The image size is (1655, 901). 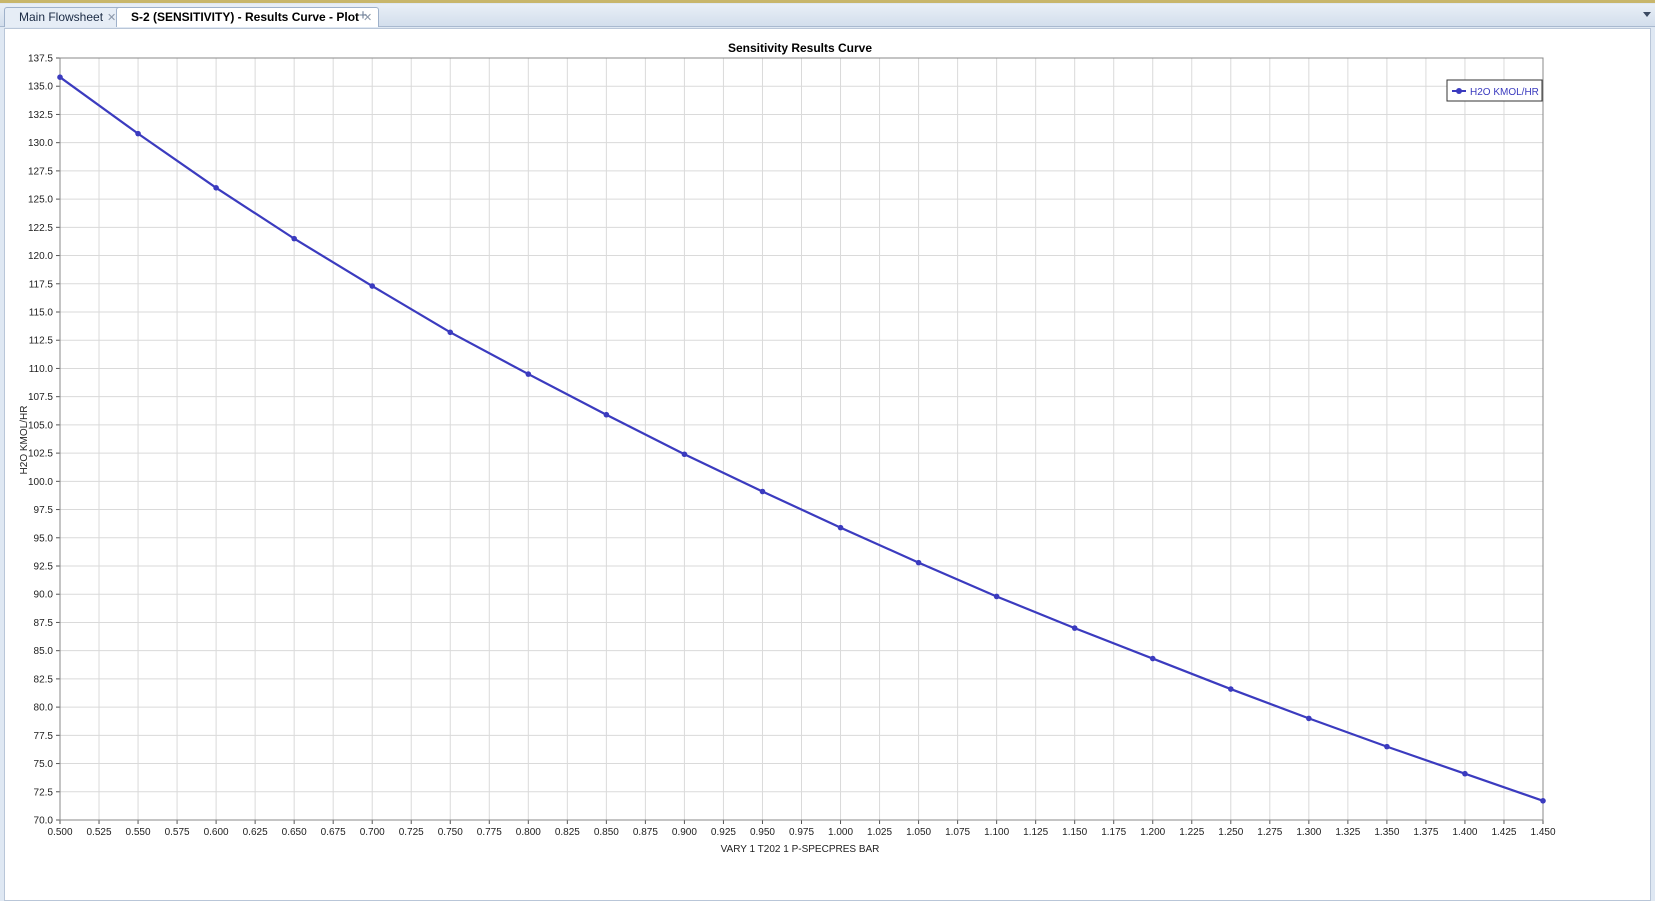 I want to click on x-tick-label: 1.350, so click(x=1386, y=832).